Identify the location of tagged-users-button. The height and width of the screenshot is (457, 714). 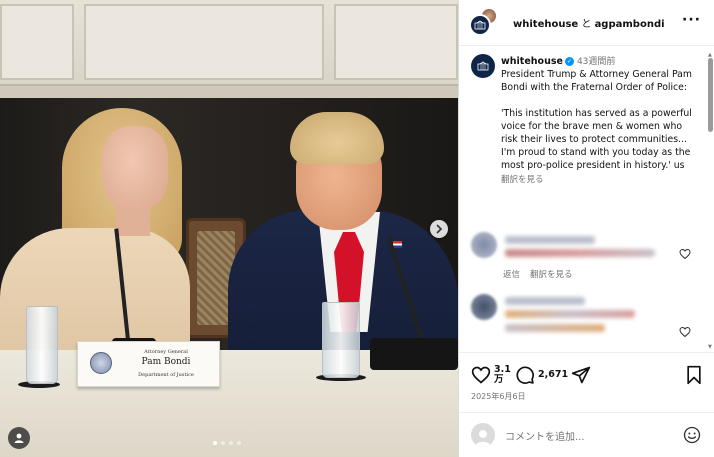
(19, 438).